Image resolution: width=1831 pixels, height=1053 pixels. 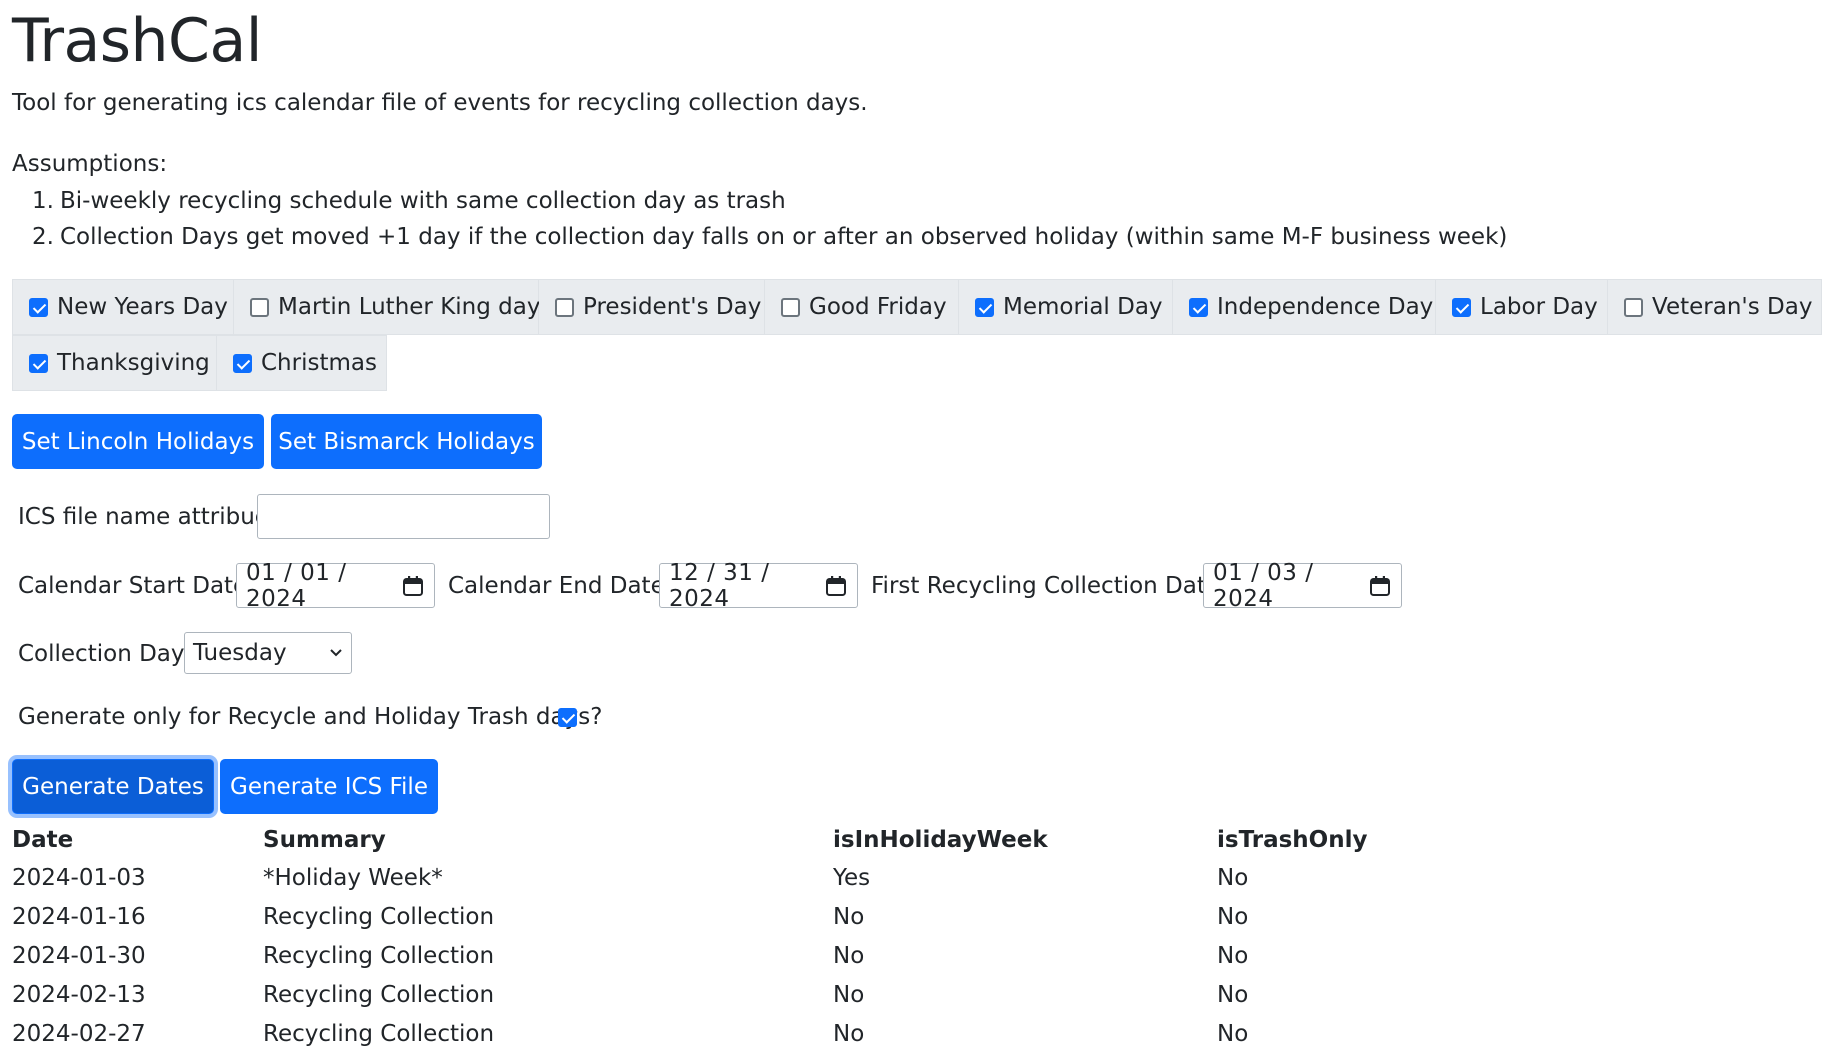 What do you see at coordinates (1049, 586) in the screenshot?
I see `first-collection-date-label: First Recycling Collection Date:` at bounding box center [1049, 586].